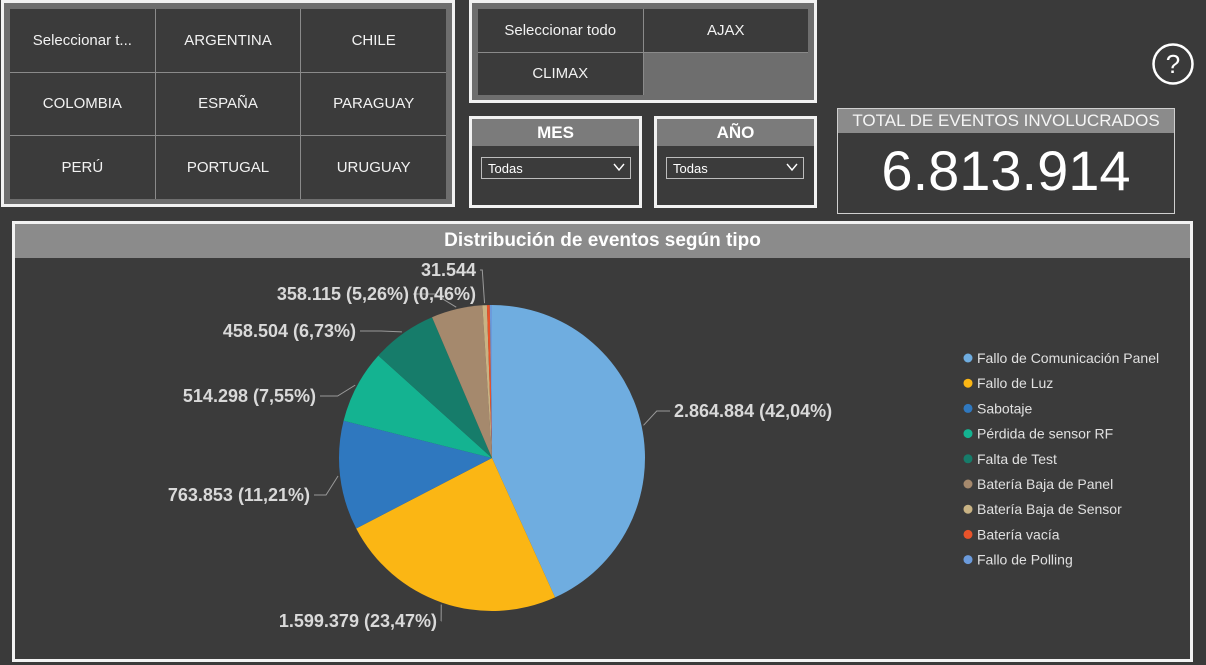 This screenshot has height=665, width=1206. I want to click on legend-label-fallo-de-comunicacion-panel: Fallo de Comunicación Panel, so click(1068, 358).